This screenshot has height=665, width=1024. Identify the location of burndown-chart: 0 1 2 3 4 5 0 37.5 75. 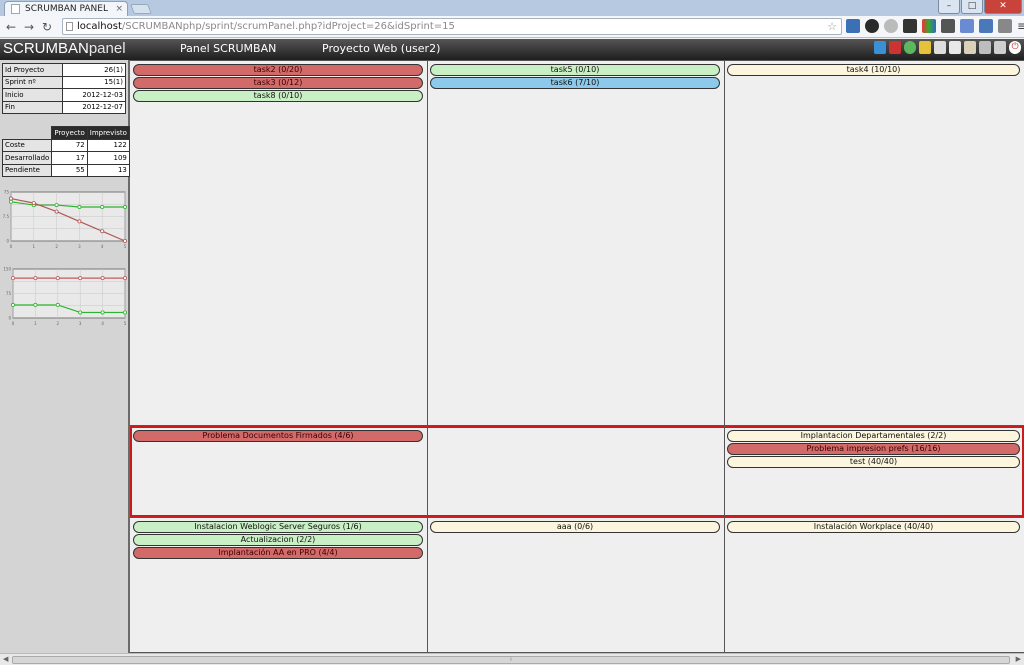
(65, 220).